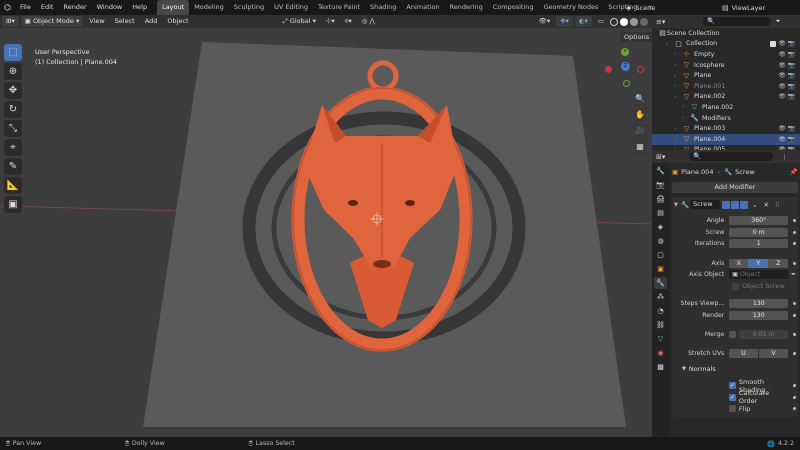 This screenshot has width=800, height=450. What do you see at coordinates (13, 128) in the screenshot?
I see `scale-icon: ⤡` at bounding box center [13, 128].